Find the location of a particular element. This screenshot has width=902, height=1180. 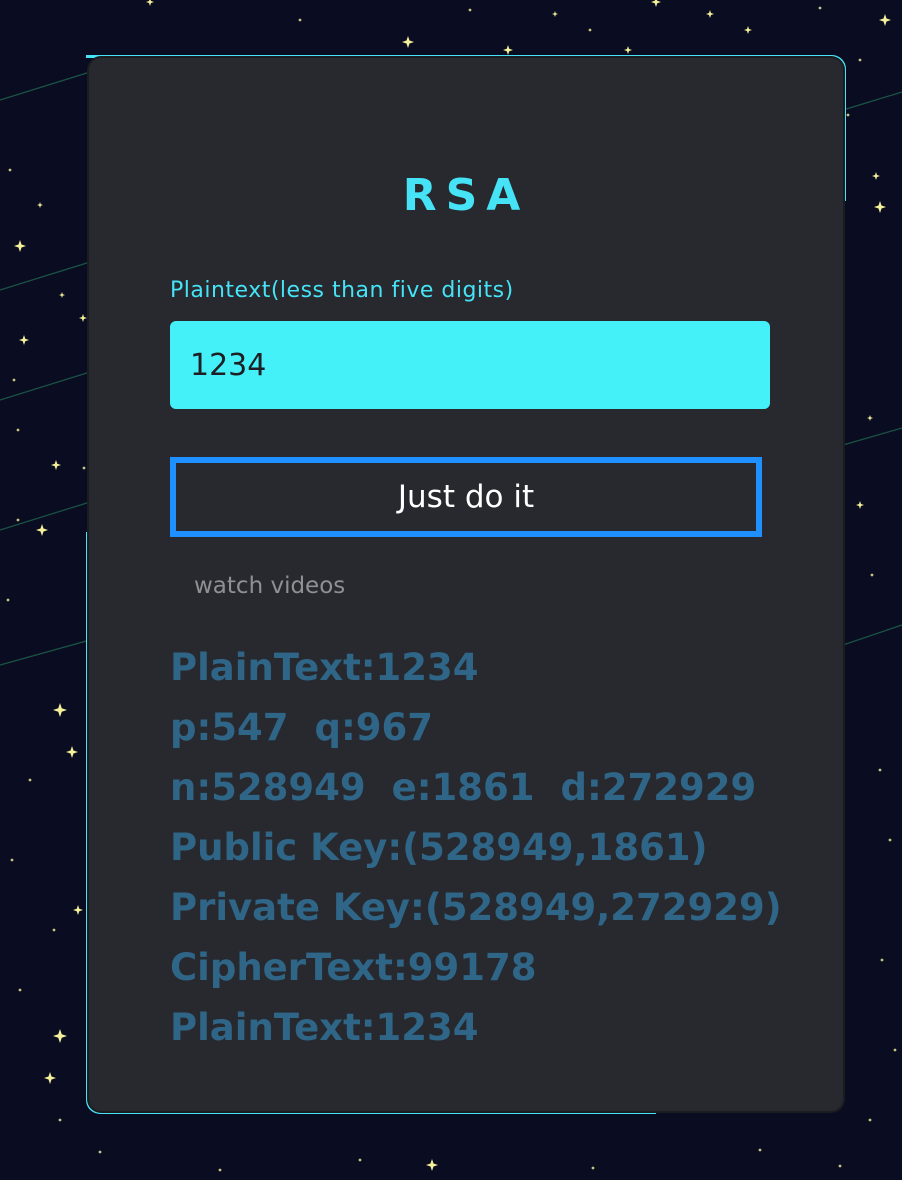

result-public-key: Public Key:(528949,1861) is located at coordinates (439, 847).